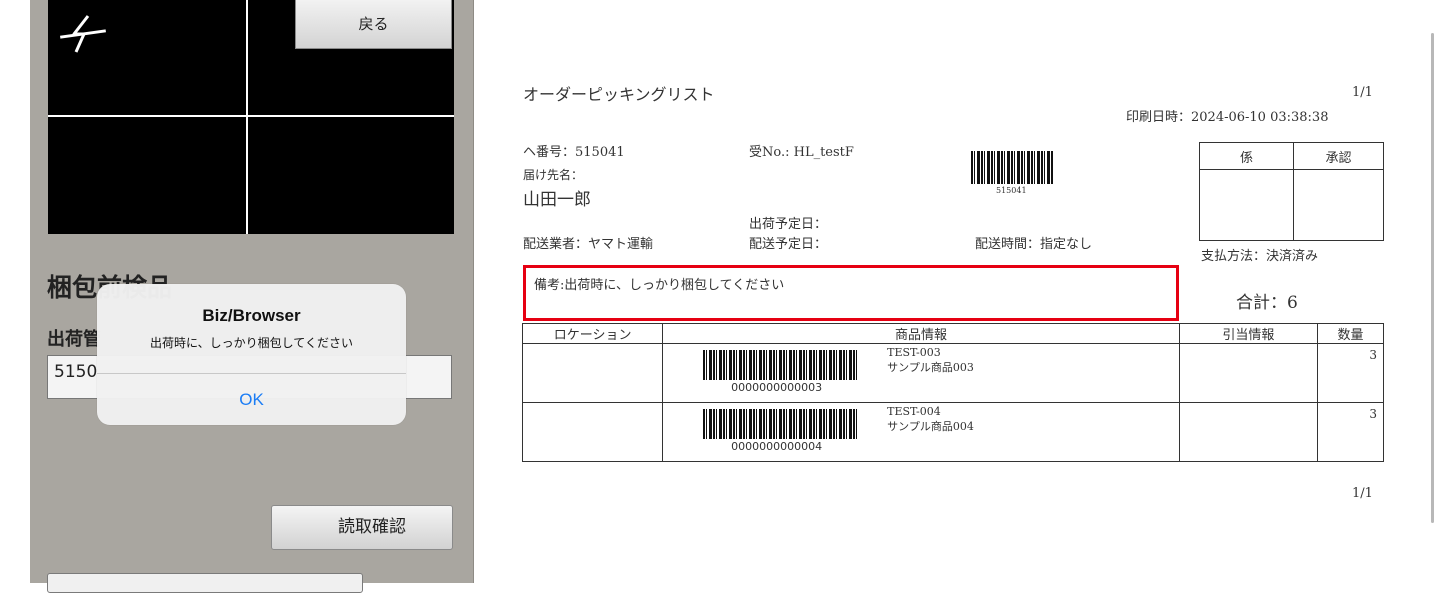  Describe the element at coordinates (251, 399) in the screenshot. I see `alert-ok-button: OK` at that location.